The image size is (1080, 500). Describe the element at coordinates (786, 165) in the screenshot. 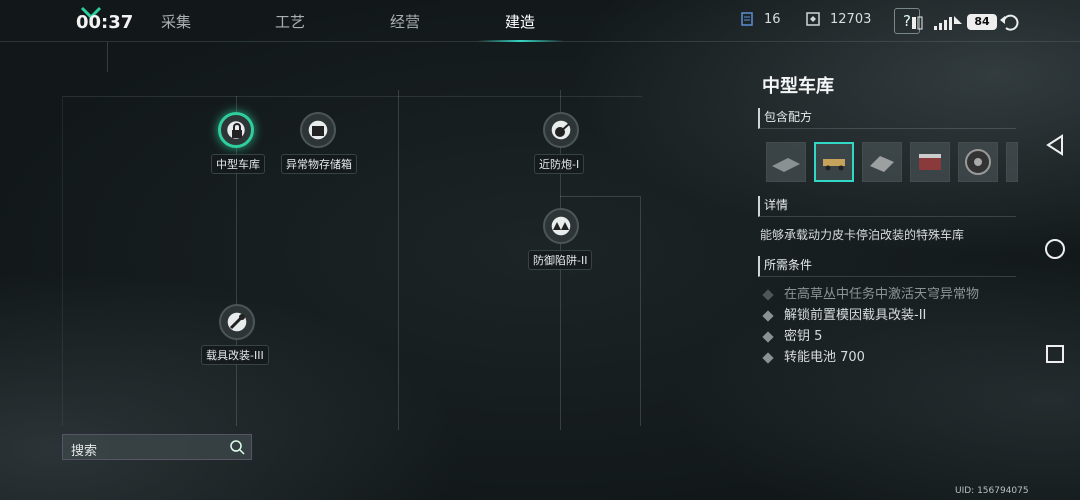

I see `platform-icon` at that location.